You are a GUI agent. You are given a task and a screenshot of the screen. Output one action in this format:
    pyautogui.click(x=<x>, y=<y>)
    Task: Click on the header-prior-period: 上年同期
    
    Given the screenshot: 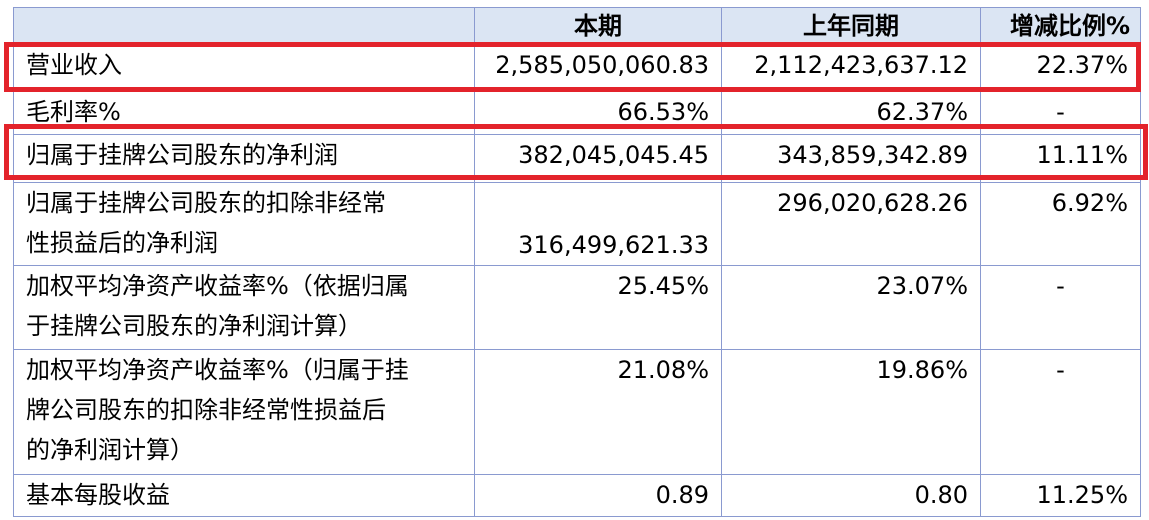 What is the action you would take?
    pyautogui.click(x=851, y=26)
    